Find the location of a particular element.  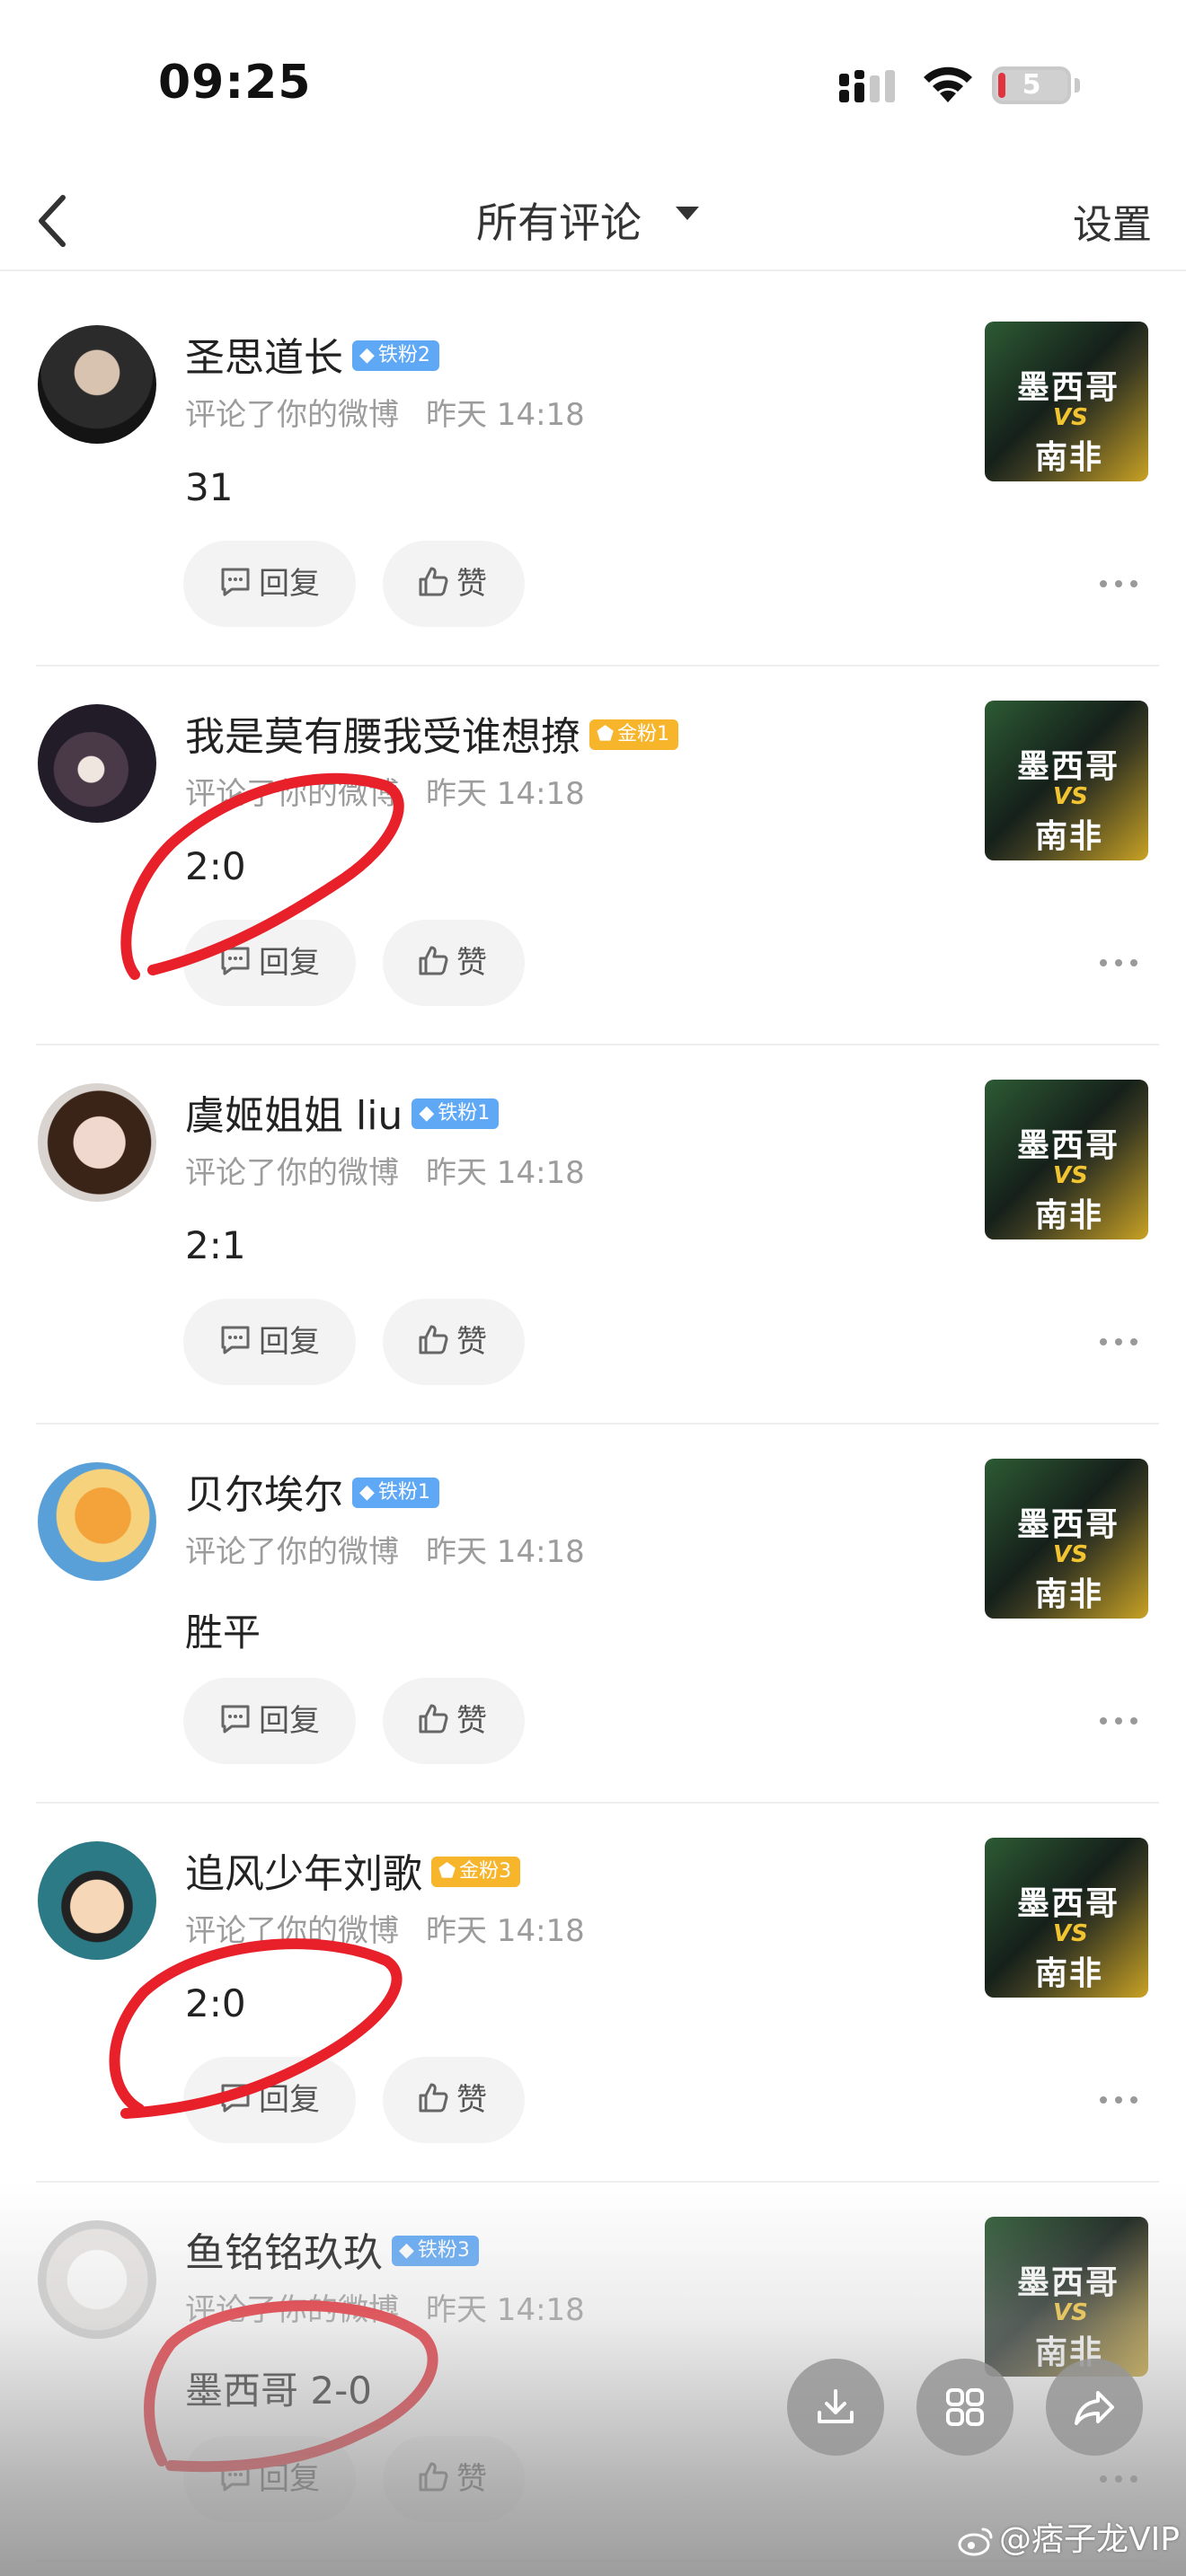

username: 圣思道长 ◆ 铁粉2 is located at coordinates (312, 354).